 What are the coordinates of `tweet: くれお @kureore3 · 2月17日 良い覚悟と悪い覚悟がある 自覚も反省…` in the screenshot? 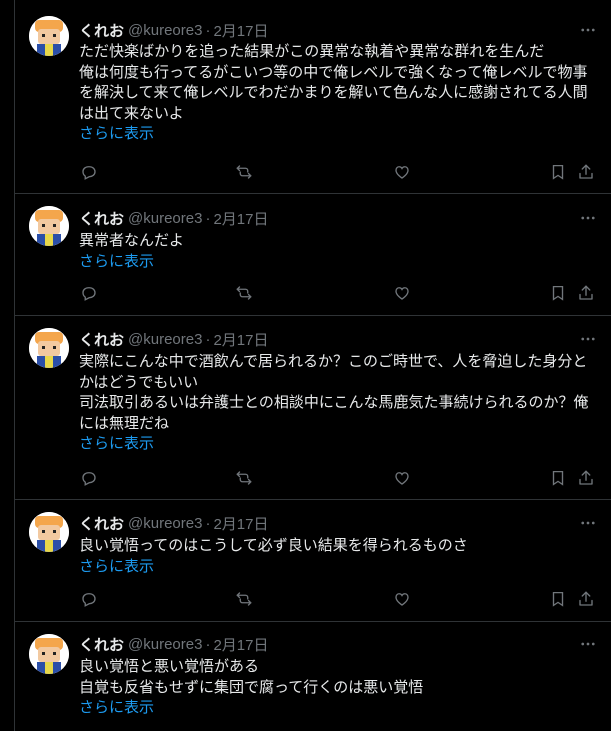 It's located at (313, 676).